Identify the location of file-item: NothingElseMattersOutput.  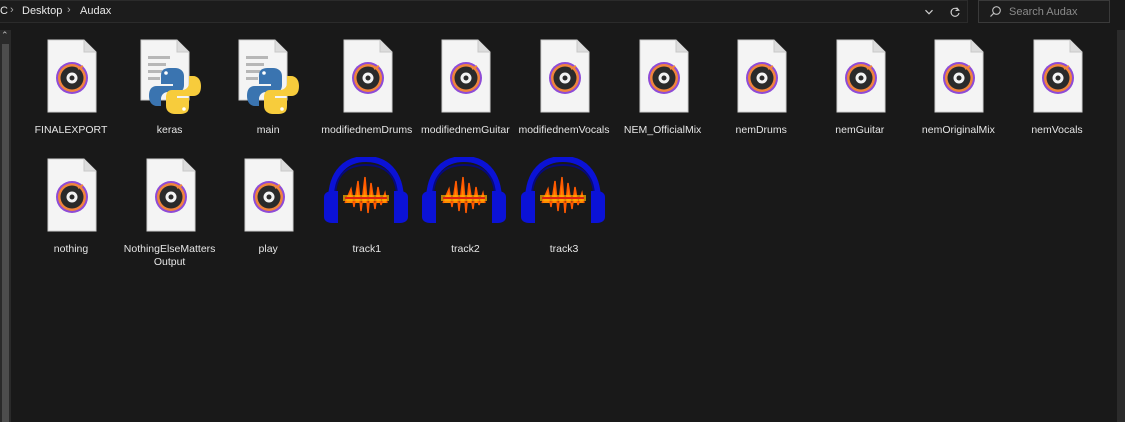
(170, 217).